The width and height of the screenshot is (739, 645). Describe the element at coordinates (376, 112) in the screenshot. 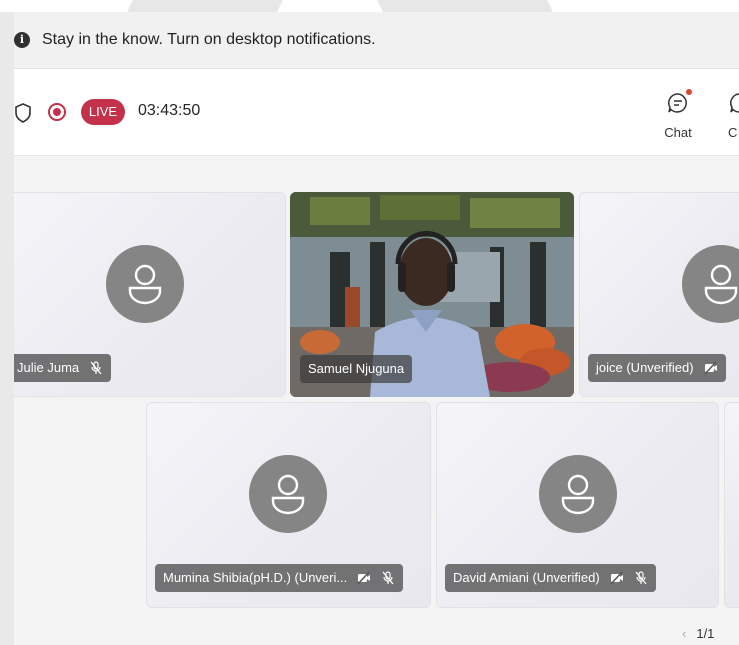

I see `meeting-toolbar: LIVE 03:43:50 Chat C` at that location.